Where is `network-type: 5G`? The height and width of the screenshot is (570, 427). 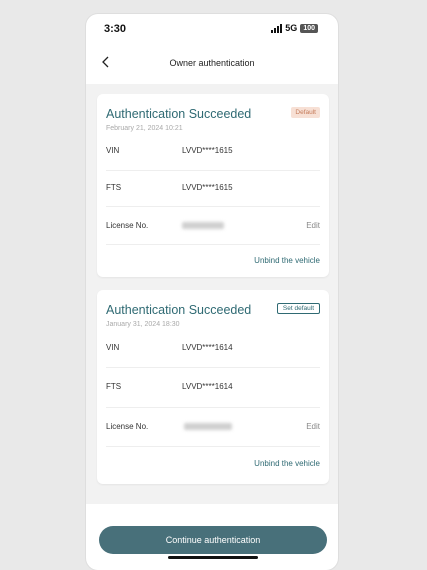 network-type: 5G is located at coordinates (291, 28).